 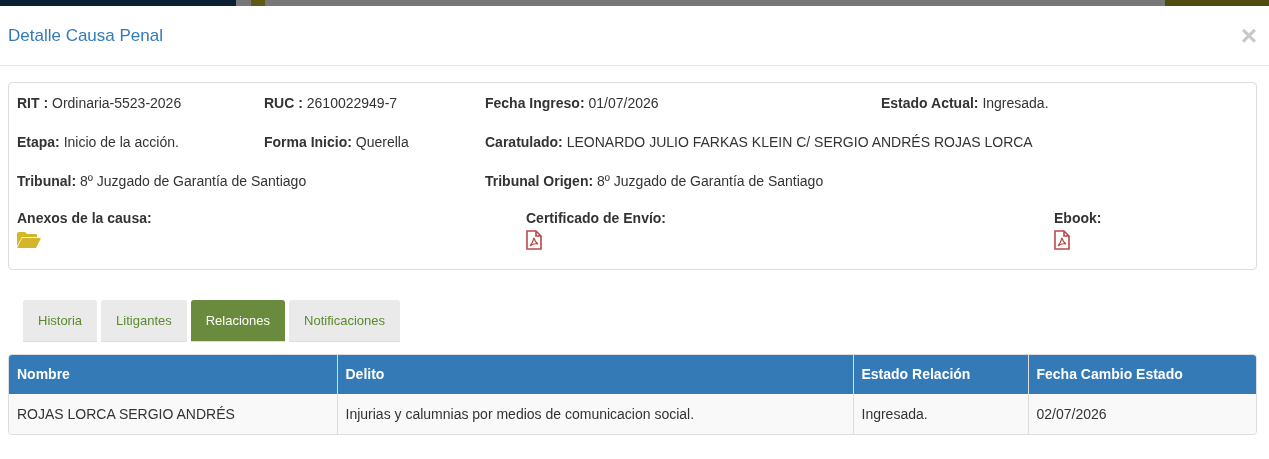 What do you see at coordinates (85, 36) in the screenshot?
I see `modal-title: Detalle Causa Penal` at bounding box center [85, 36].